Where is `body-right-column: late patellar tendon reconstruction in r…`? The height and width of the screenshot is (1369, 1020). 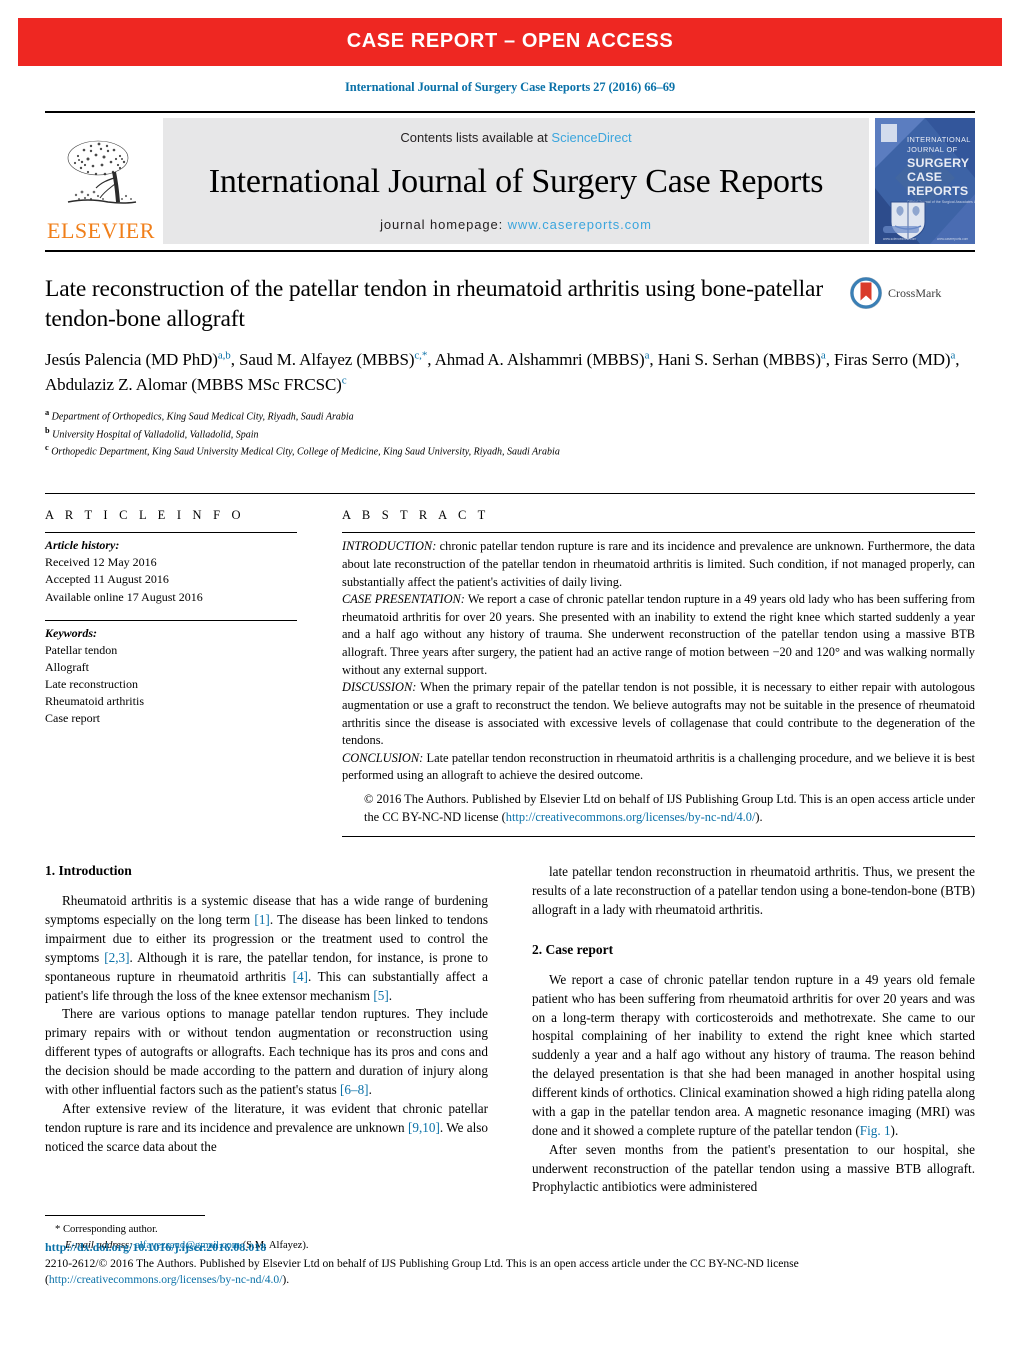 body-right-column: late patellar tendon reconstruction in r… is located at coordinates (753, 1030).